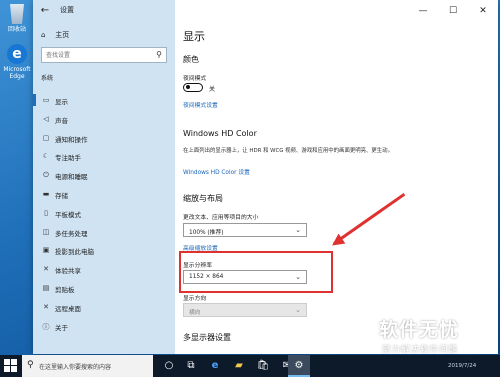  What do you see at coordinates (46, 193) in the screenshot?
I see `storage-icon: ▬` at bounding box center [46, 193].